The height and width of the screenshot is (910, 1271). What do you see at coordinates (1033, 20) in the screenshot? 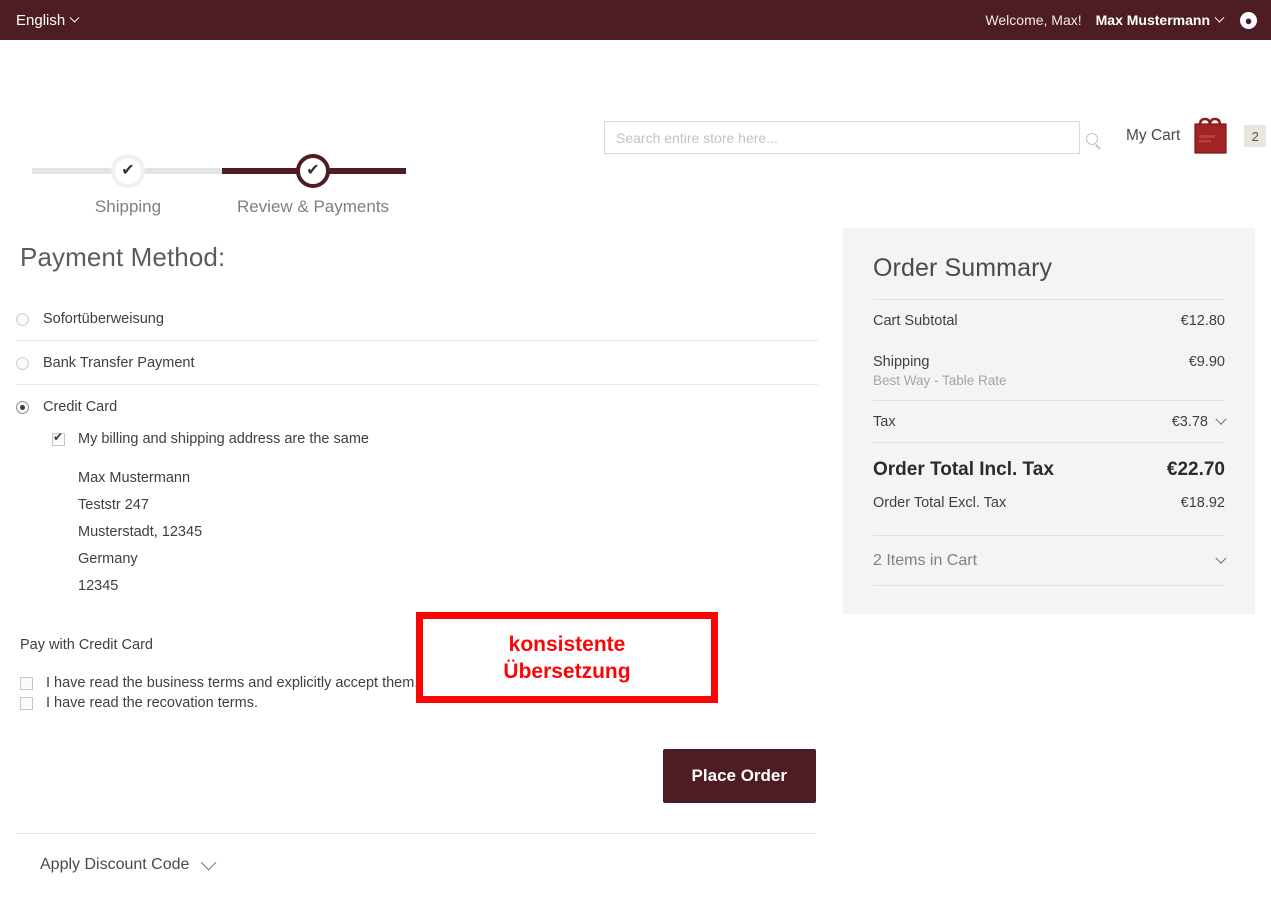
I see `welcome-message: Welcome, Max!` at bounding box center [1033, 20].